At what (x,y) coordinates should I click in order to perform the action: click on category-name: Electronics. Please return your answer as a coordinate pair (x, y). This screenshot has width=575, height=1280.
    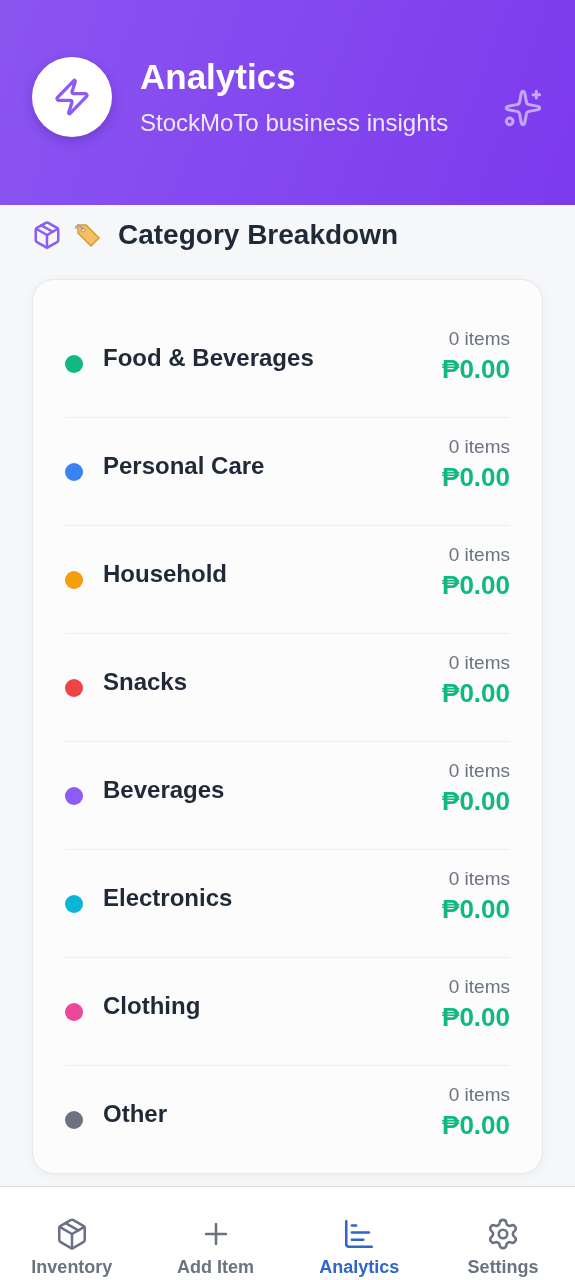
    Looking at the image, I should click on (168, 897).